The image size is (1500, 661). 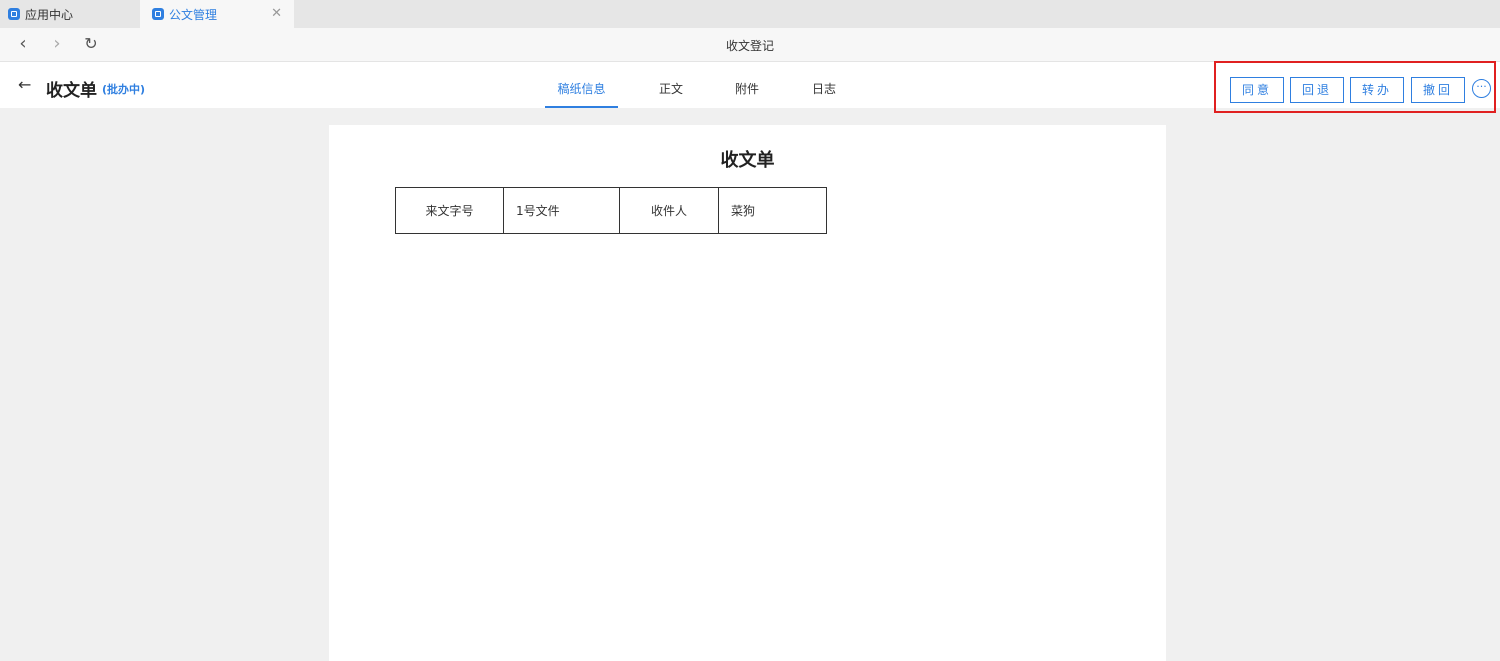 I want to click on tab-body-text: 正文, so click(x=671, y=85).